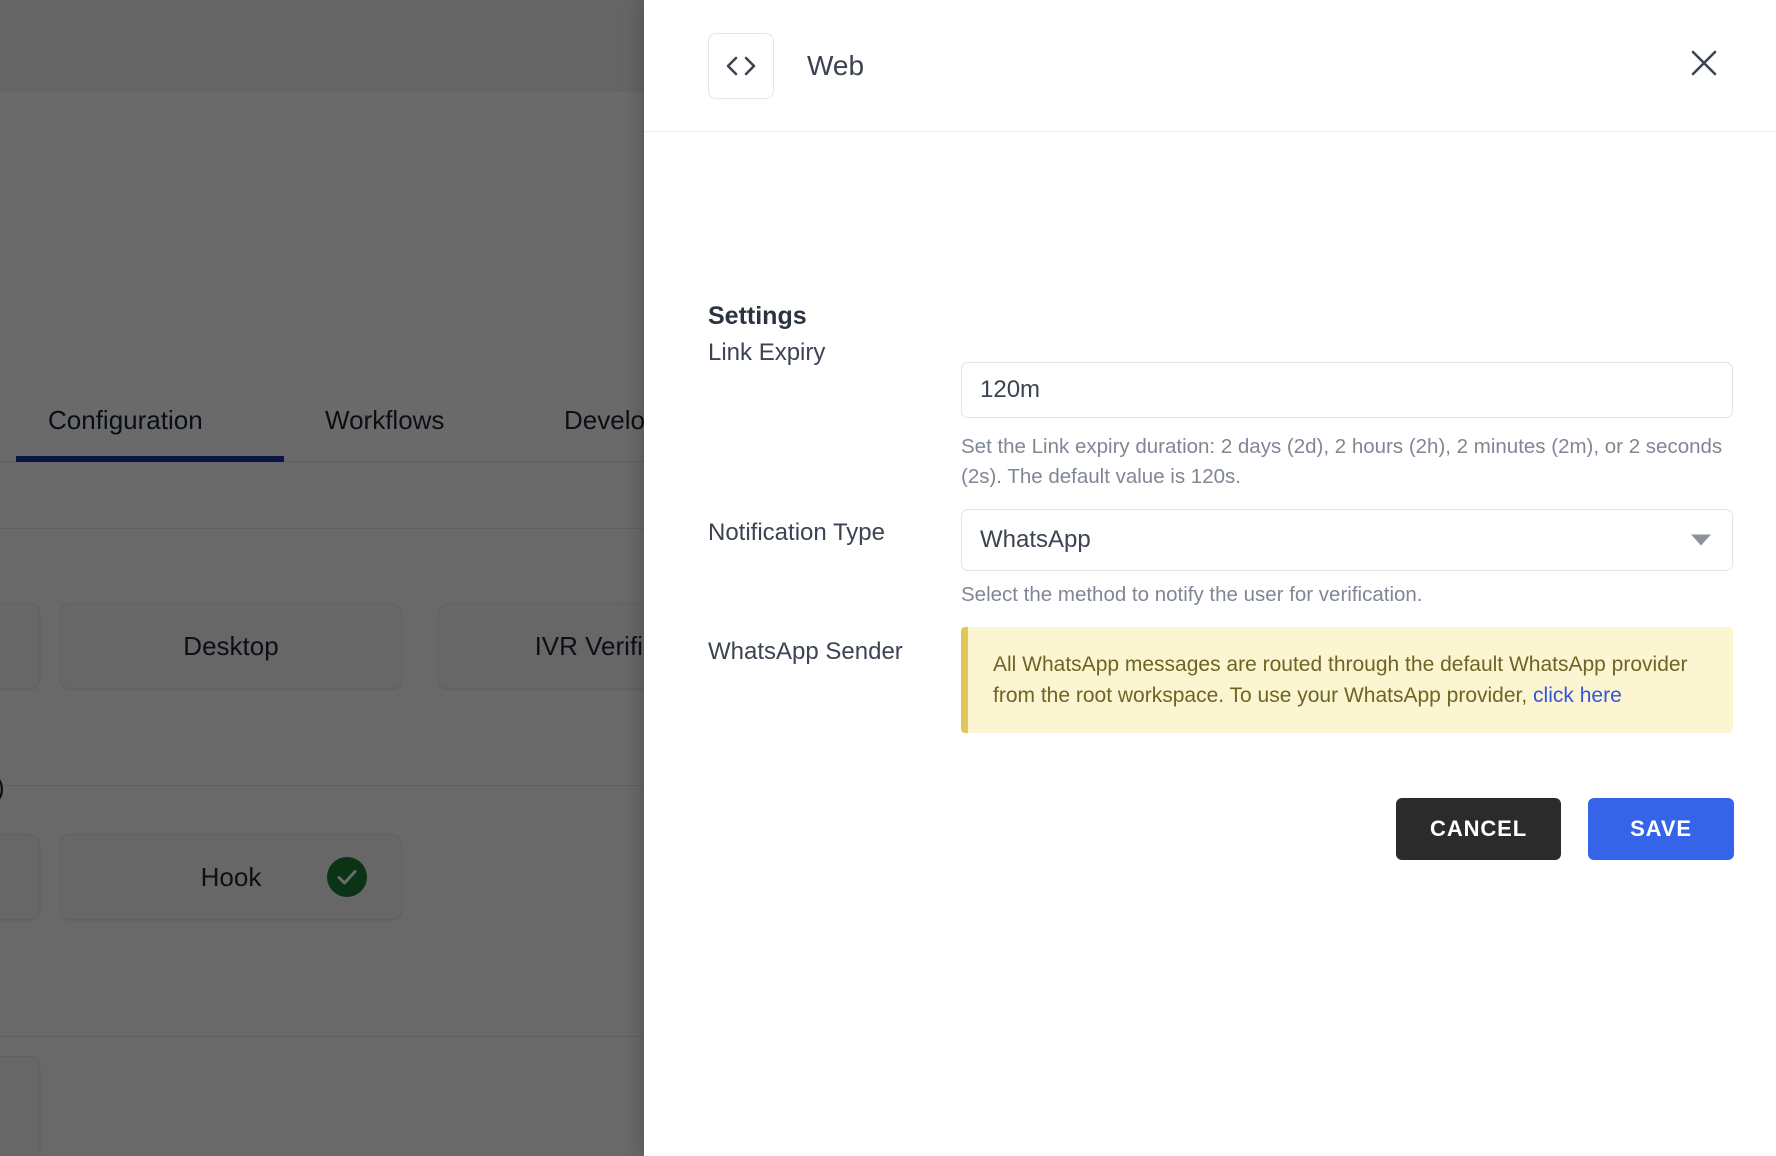  What do you see at coordinates (757, 316) in the screenshot?
I see `settings-section-heading: Settings` at bounding box center [757, 316].